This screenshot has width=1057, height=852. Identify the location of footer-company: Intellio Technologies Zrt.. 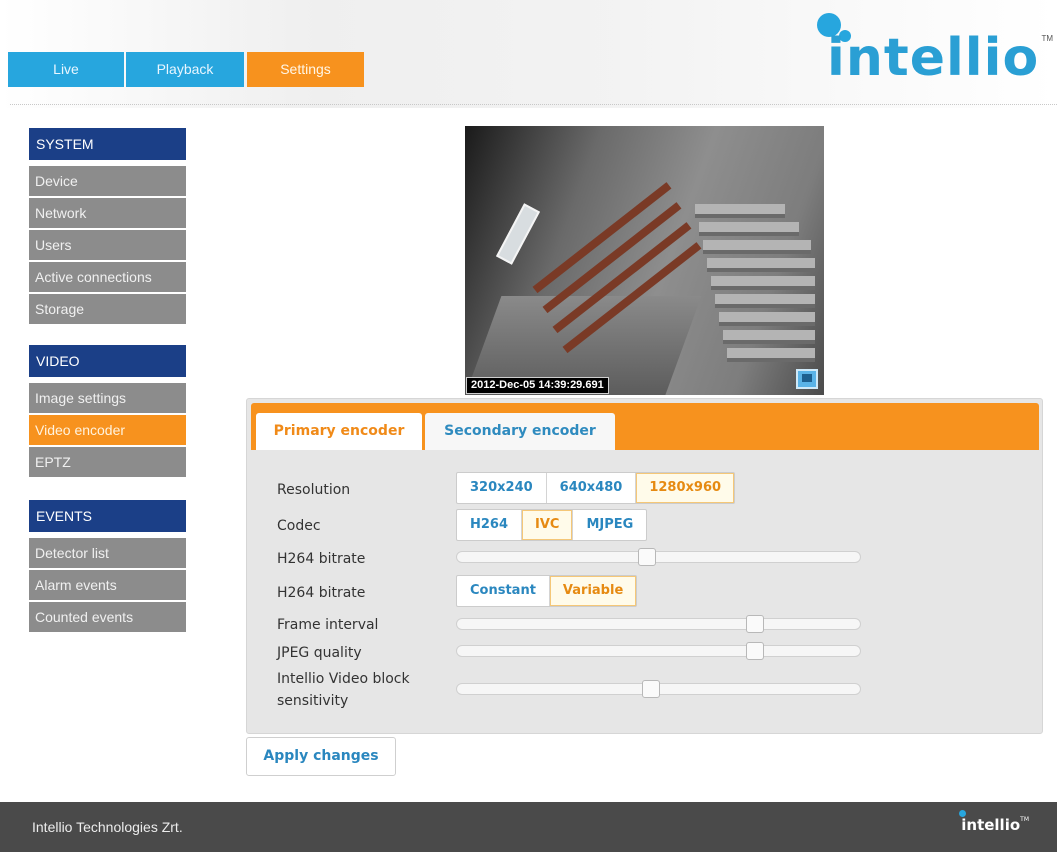
(107, 827).